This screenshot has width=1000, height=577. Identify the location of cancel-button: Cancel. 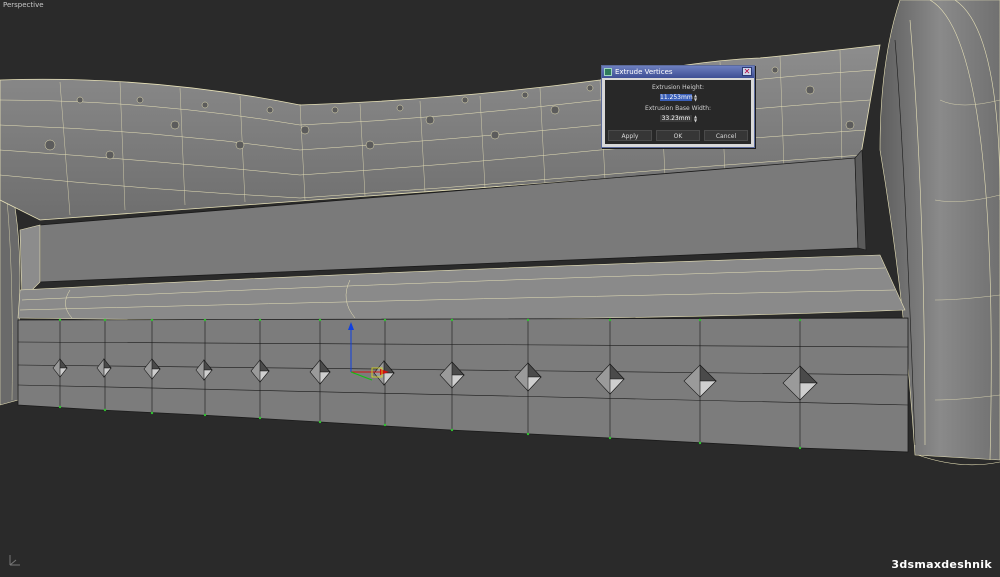
(726, 135).